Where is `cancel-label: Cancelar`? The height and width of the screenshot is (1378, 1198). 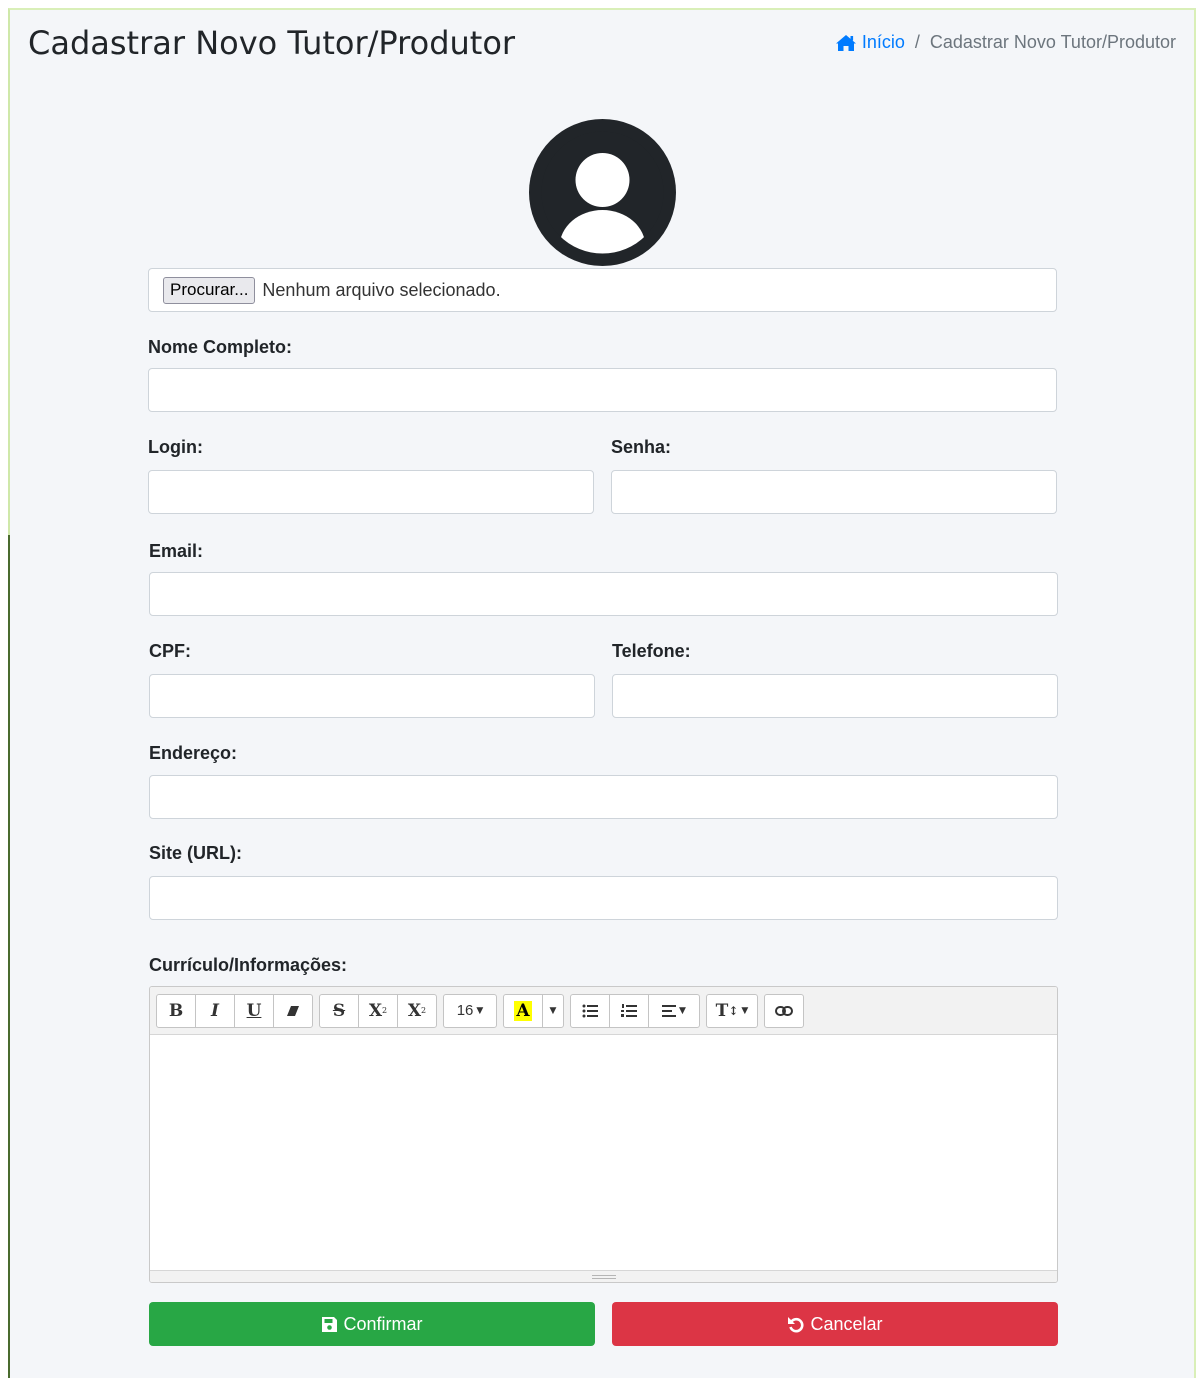
cancel-label: Cancelar is located at coordinates (846, 1323).